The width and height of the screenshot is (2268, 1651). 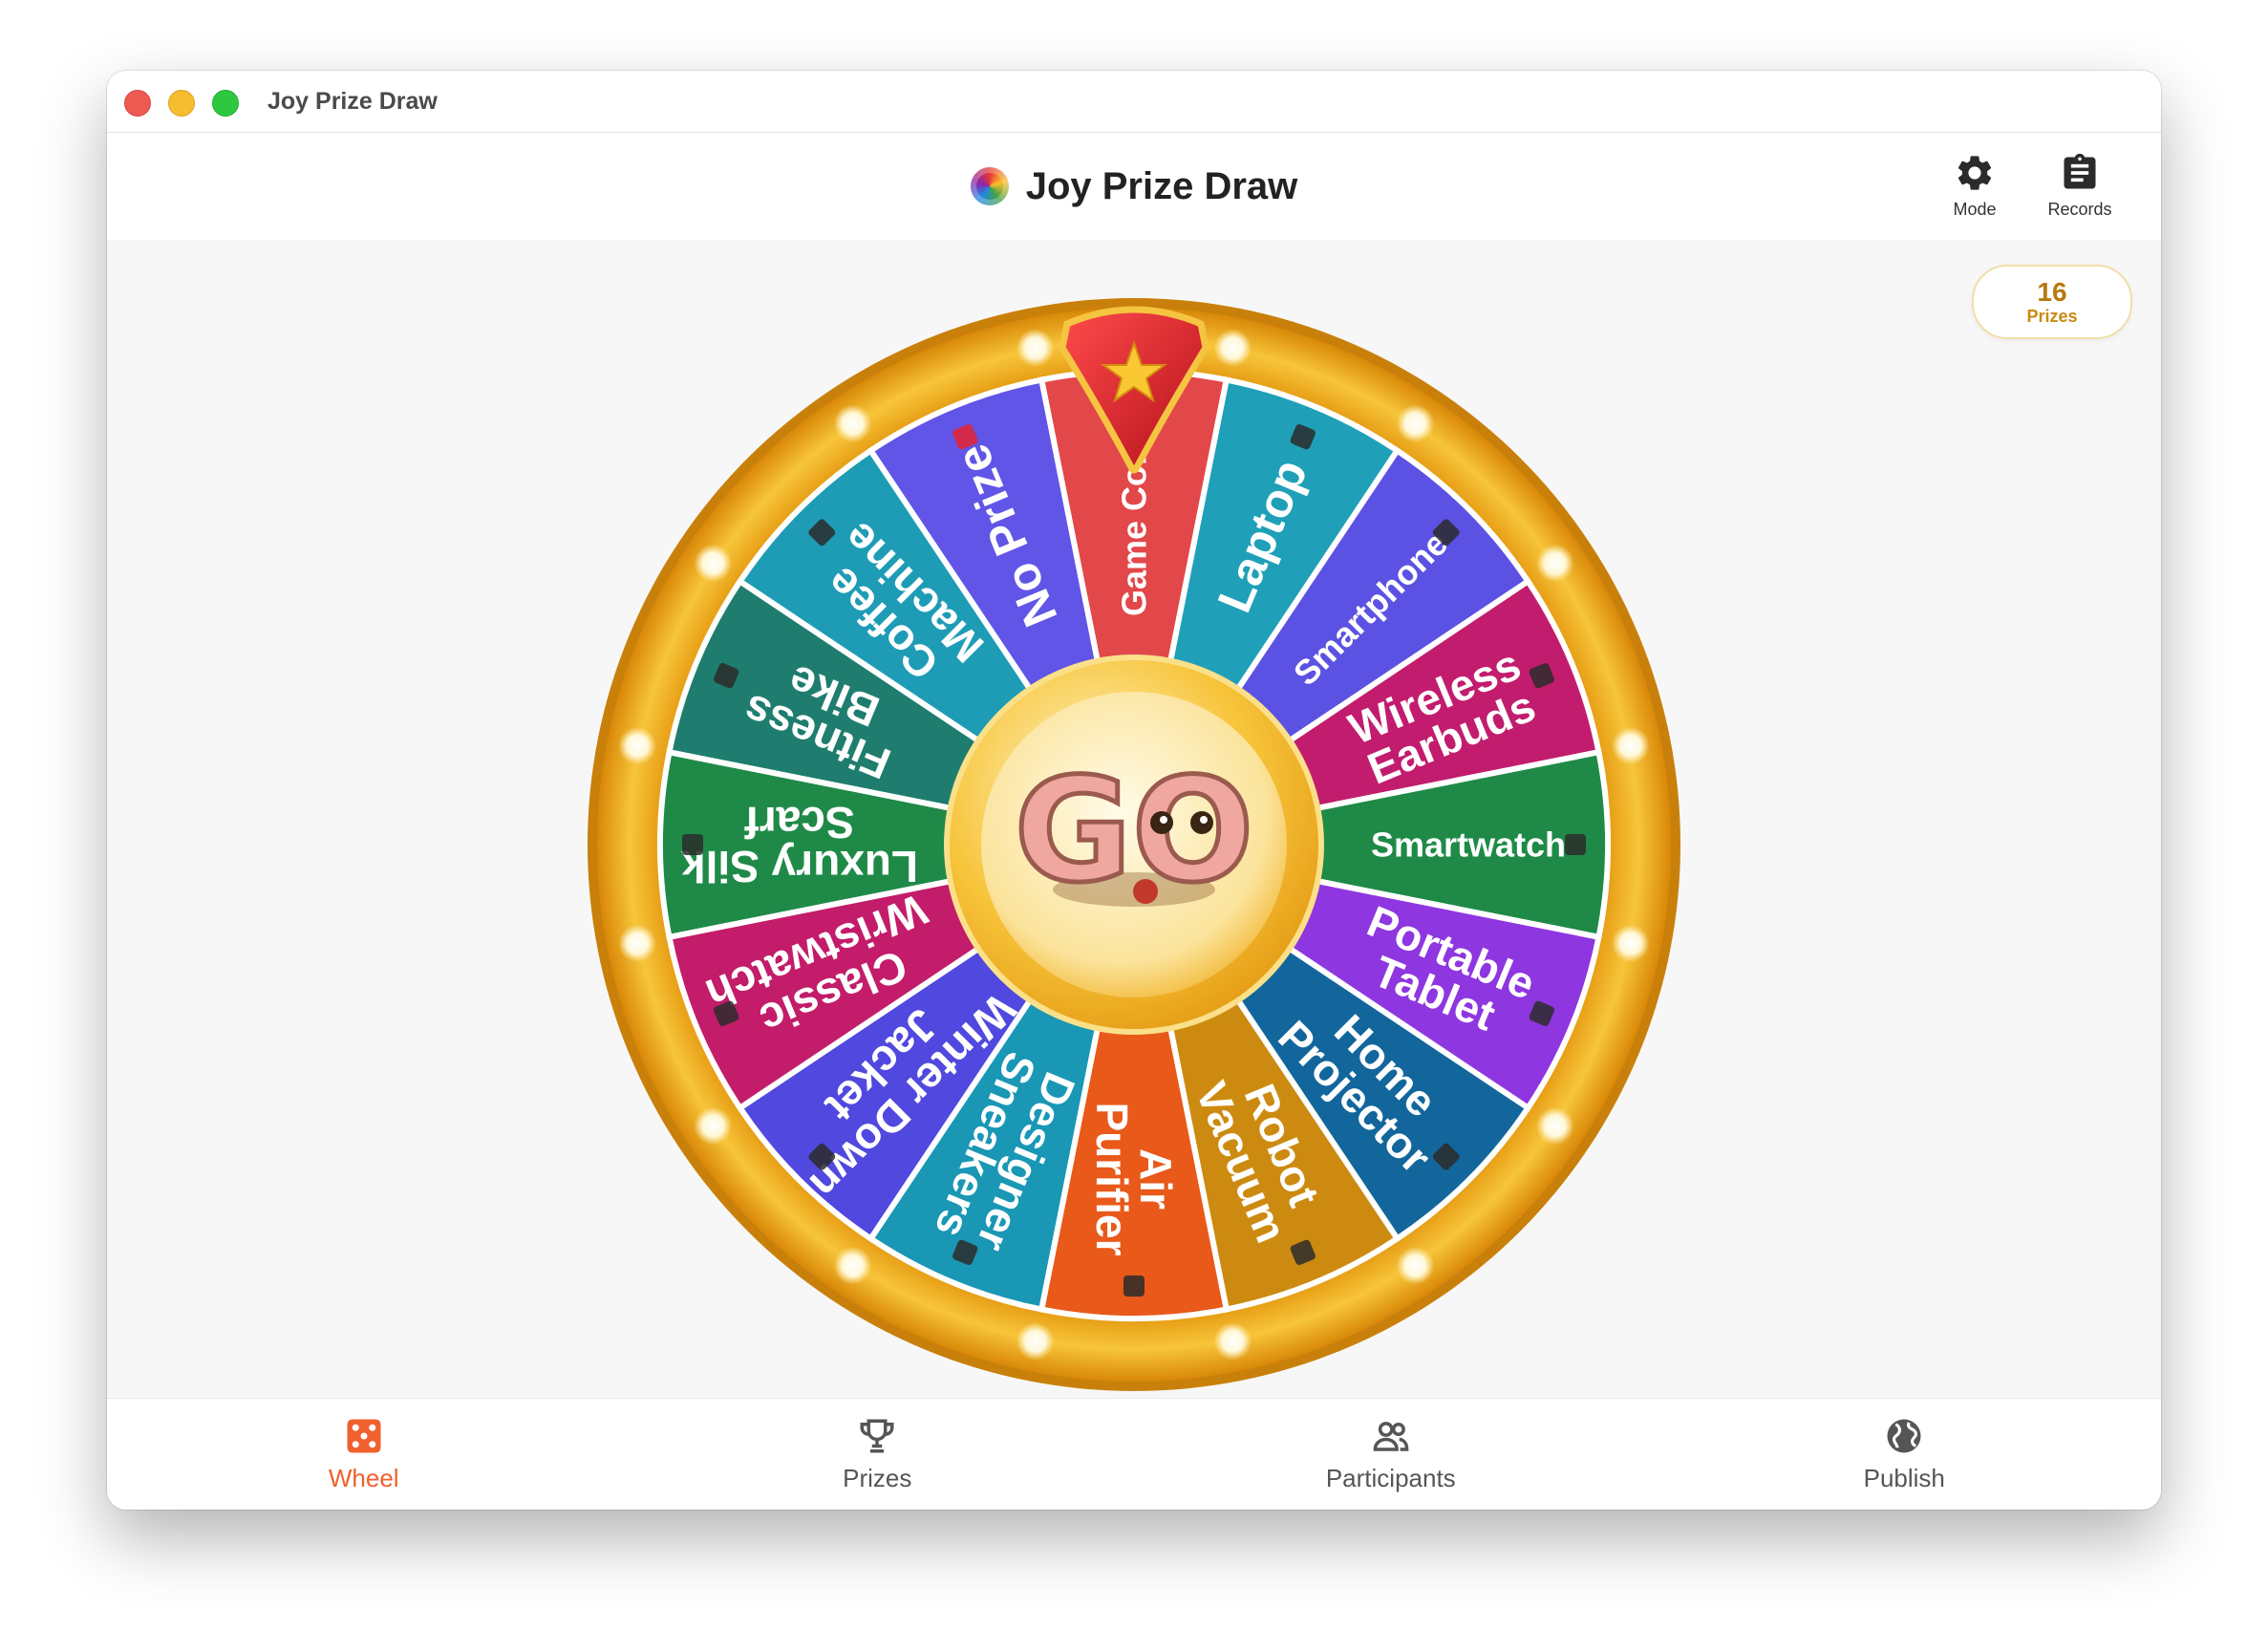 What do you see at coordinates (1391, 1454) in the screenshot?
I see `tab-participants: Participants` at bounding box center [1391, 1454].